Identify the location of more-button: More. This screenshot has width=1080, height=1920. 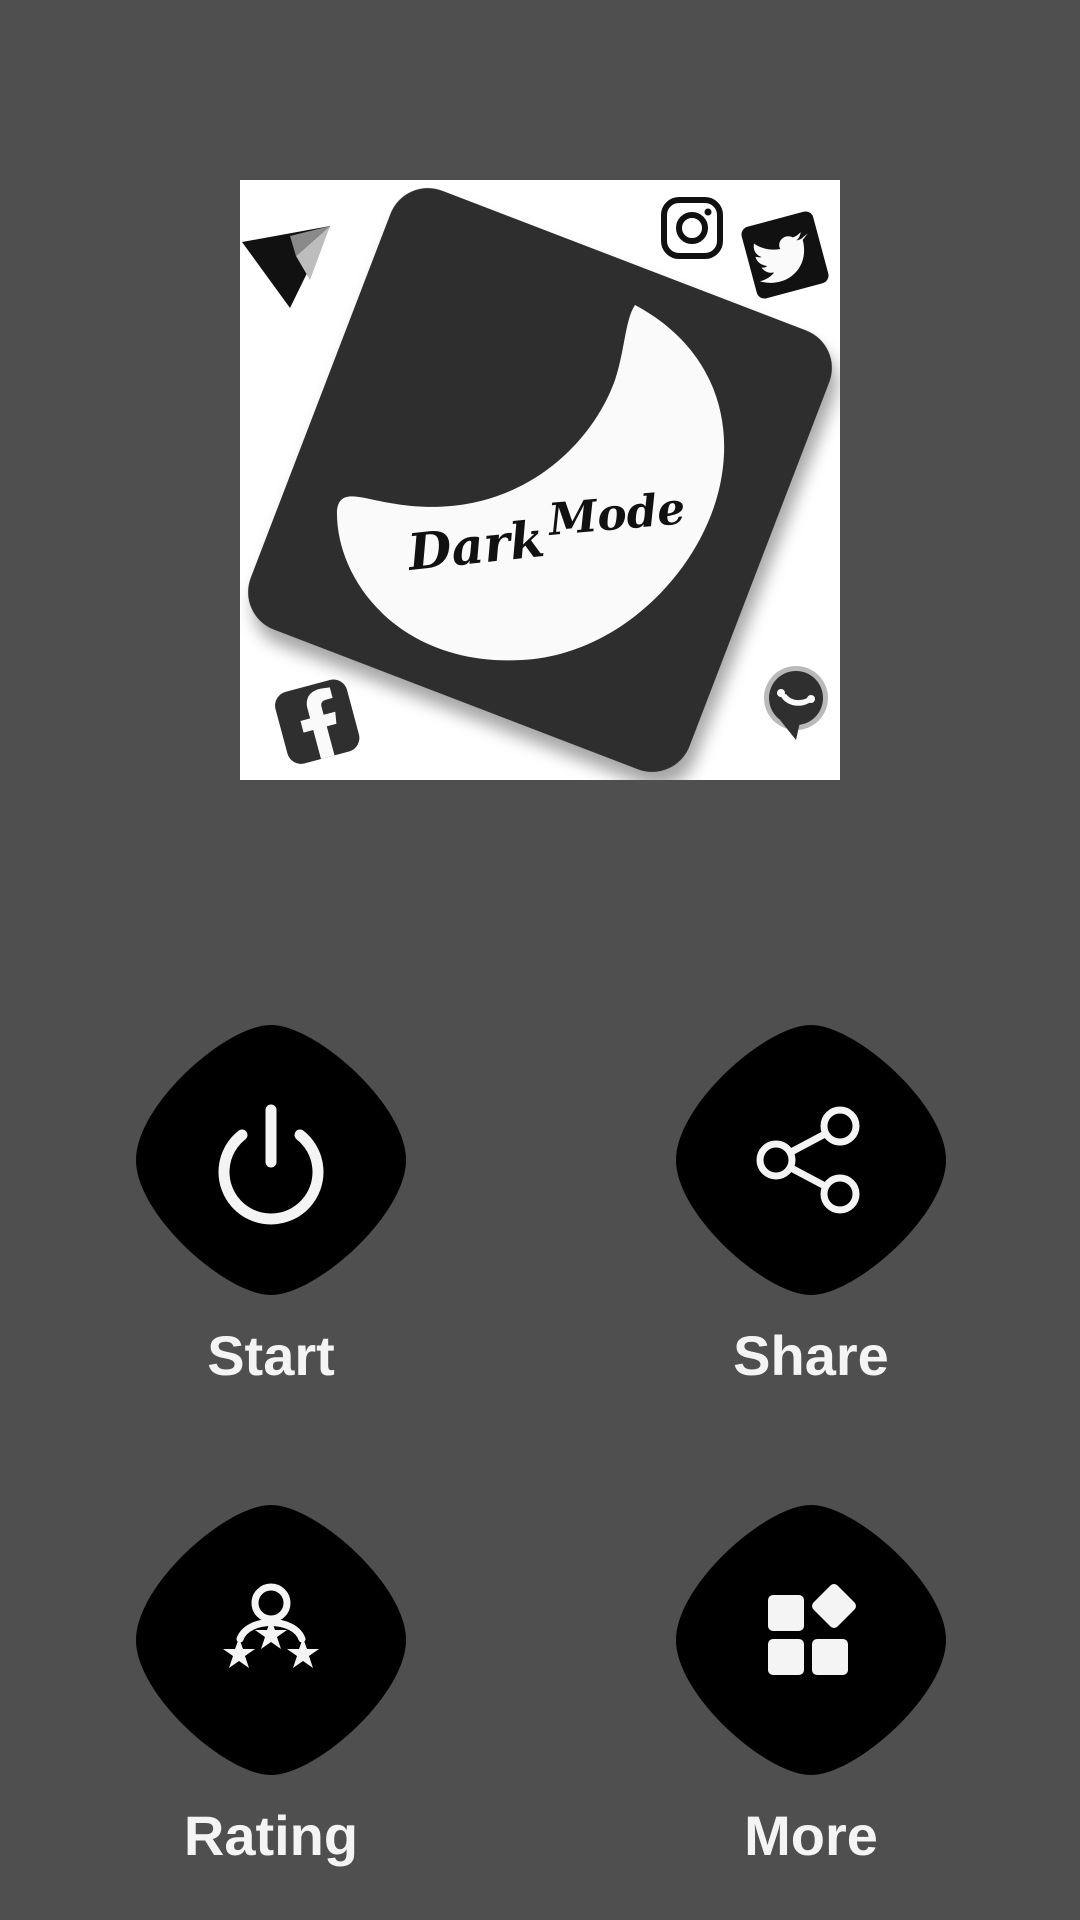
(811, 1705).